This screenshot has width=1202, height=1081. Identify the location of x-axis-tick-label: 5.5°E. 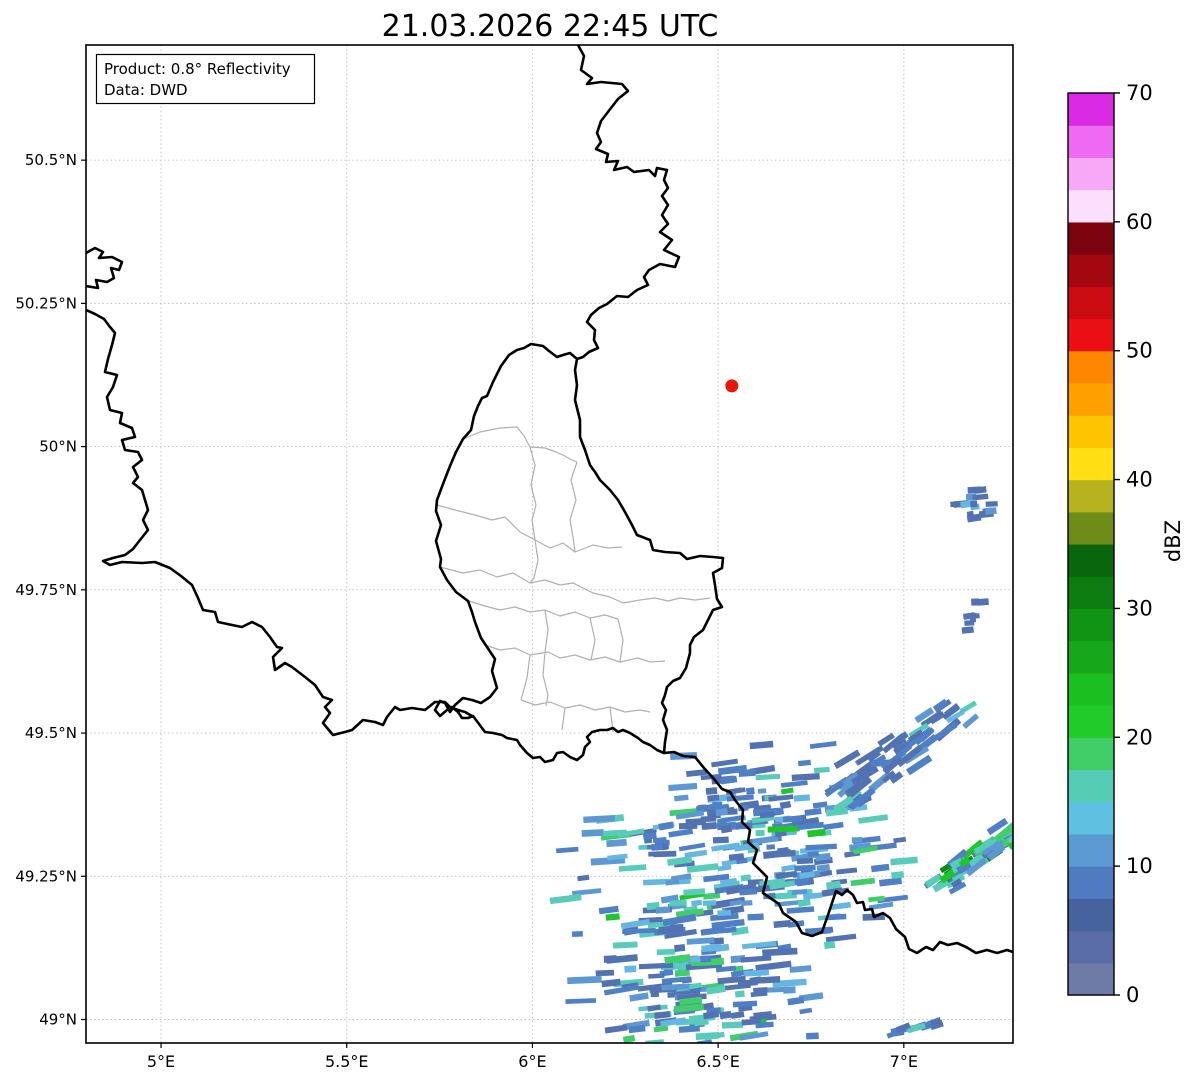
(347, 1061).